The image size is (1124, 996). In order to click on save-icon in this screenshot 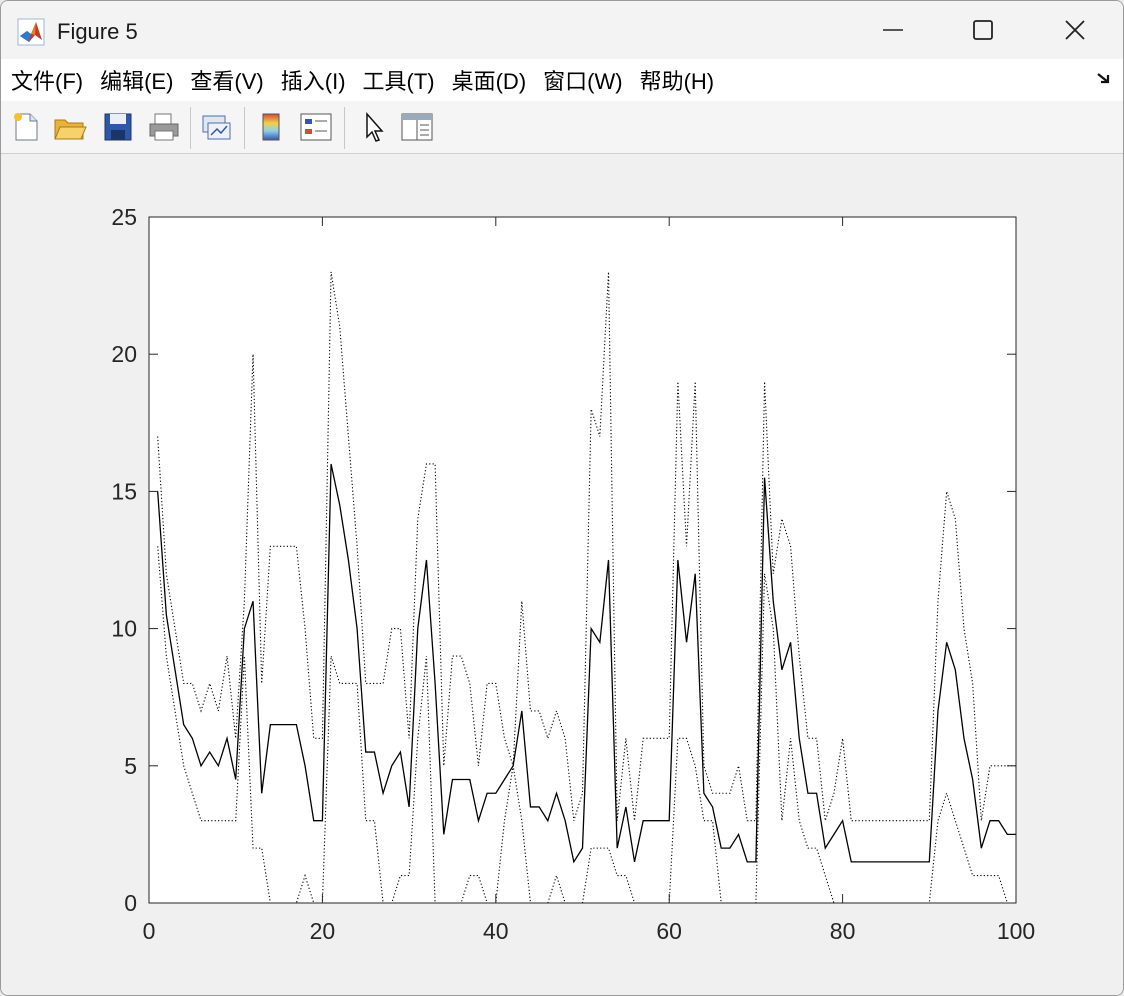, I will do `click(118, 127)`.